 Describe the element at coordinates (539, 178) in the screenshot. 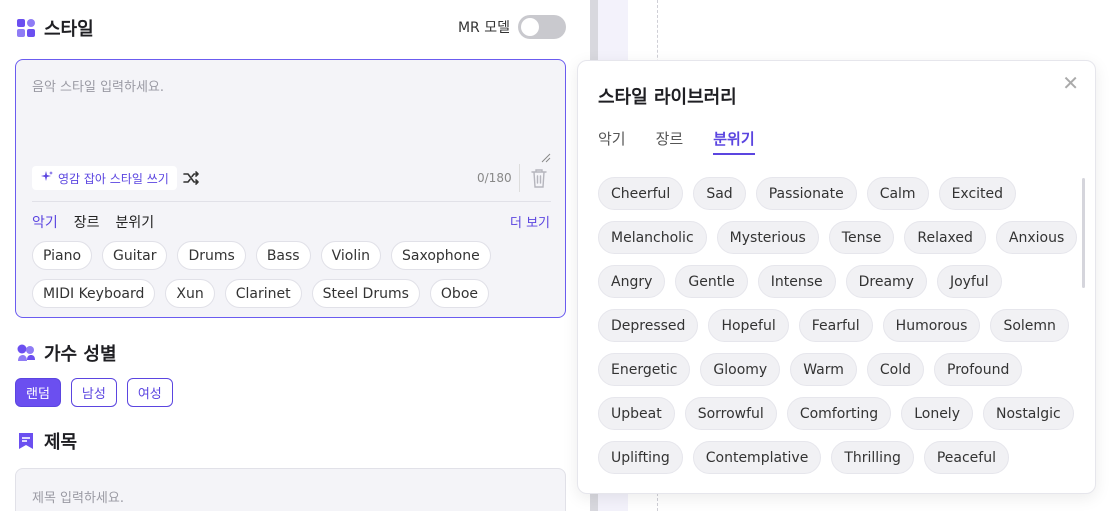

I see `trash-icon` at that location.